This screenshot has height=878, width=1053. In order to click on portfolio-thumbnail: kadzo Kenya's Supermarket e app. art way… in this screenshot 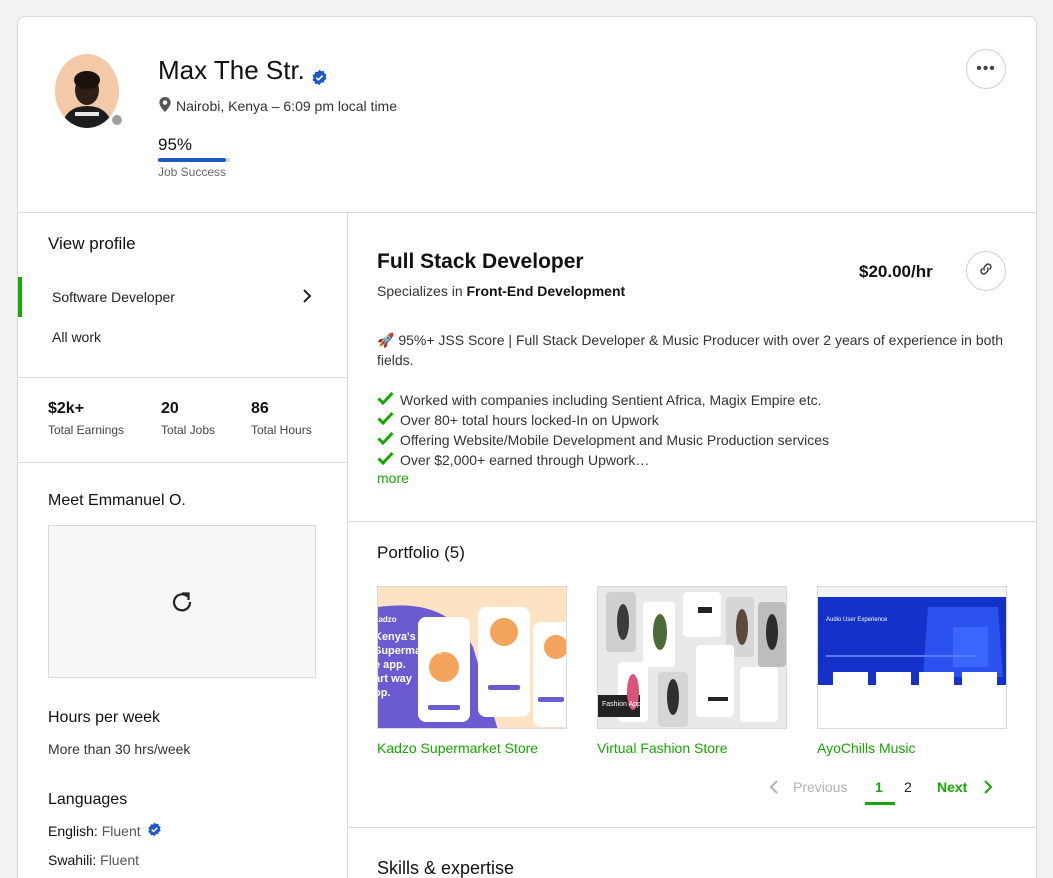, I will do `click(472, 657)`.